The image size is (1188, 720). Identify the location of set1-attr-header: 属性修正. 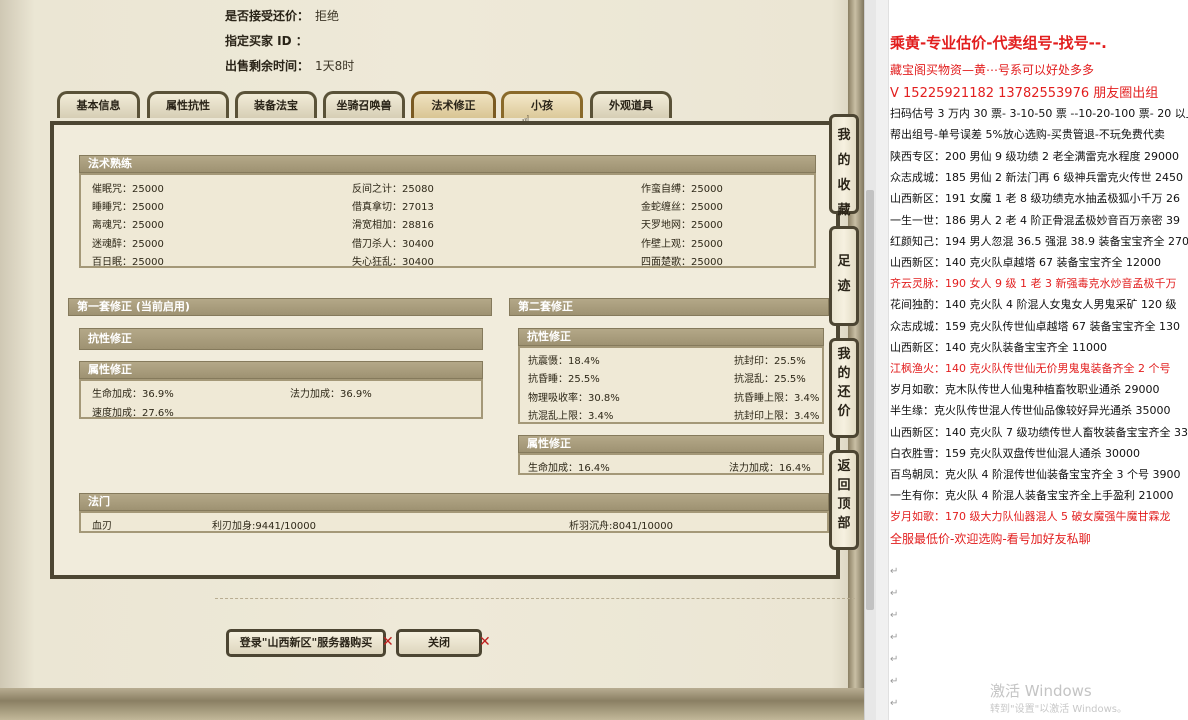
(281, 370).